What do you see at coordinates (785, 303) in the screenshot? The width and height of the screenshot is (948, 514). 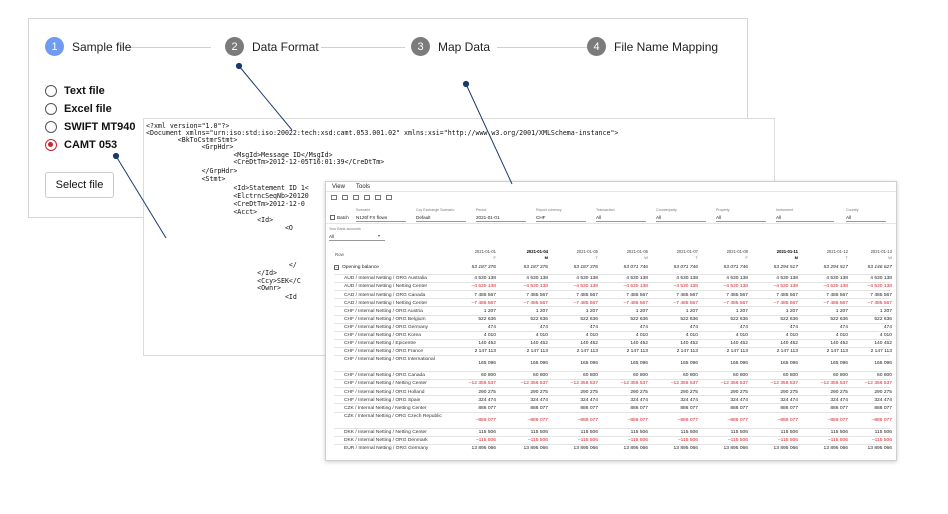 I see `table-cell: –7 485 567` at bounding box center [785, 303].